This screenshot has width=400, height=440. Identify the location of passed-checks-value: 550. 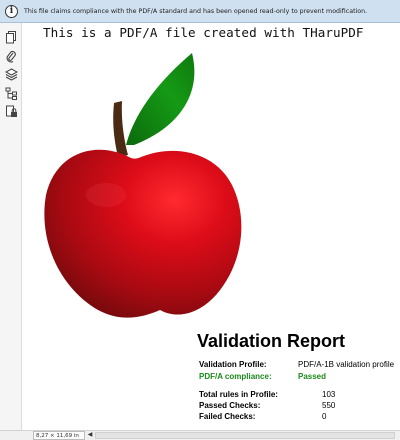
(329, 405).